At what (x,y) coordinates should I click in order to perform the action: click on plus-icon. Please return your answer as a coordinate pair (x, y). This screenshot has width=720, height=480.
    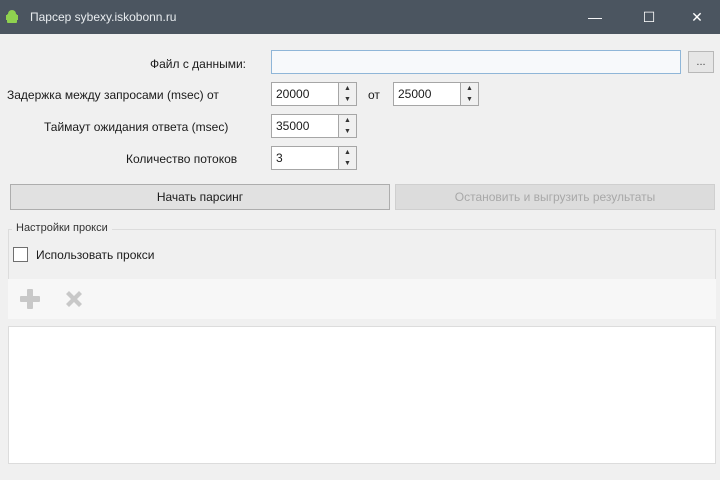
    Looking at the image, I should click on (30, 299).